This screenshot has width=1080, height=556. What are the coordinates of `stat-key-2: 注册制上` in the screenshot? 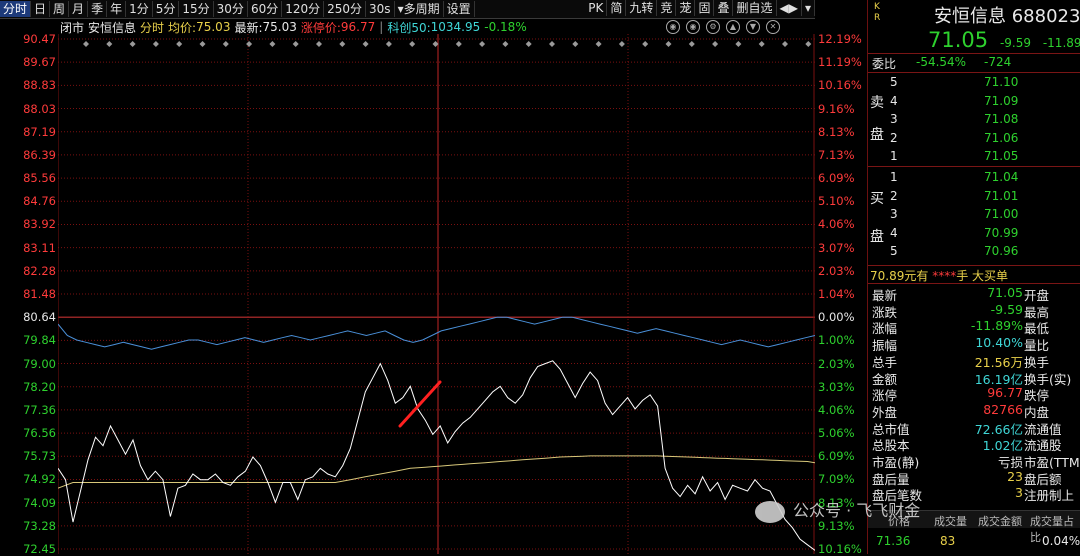 It's located at (1049, 496).